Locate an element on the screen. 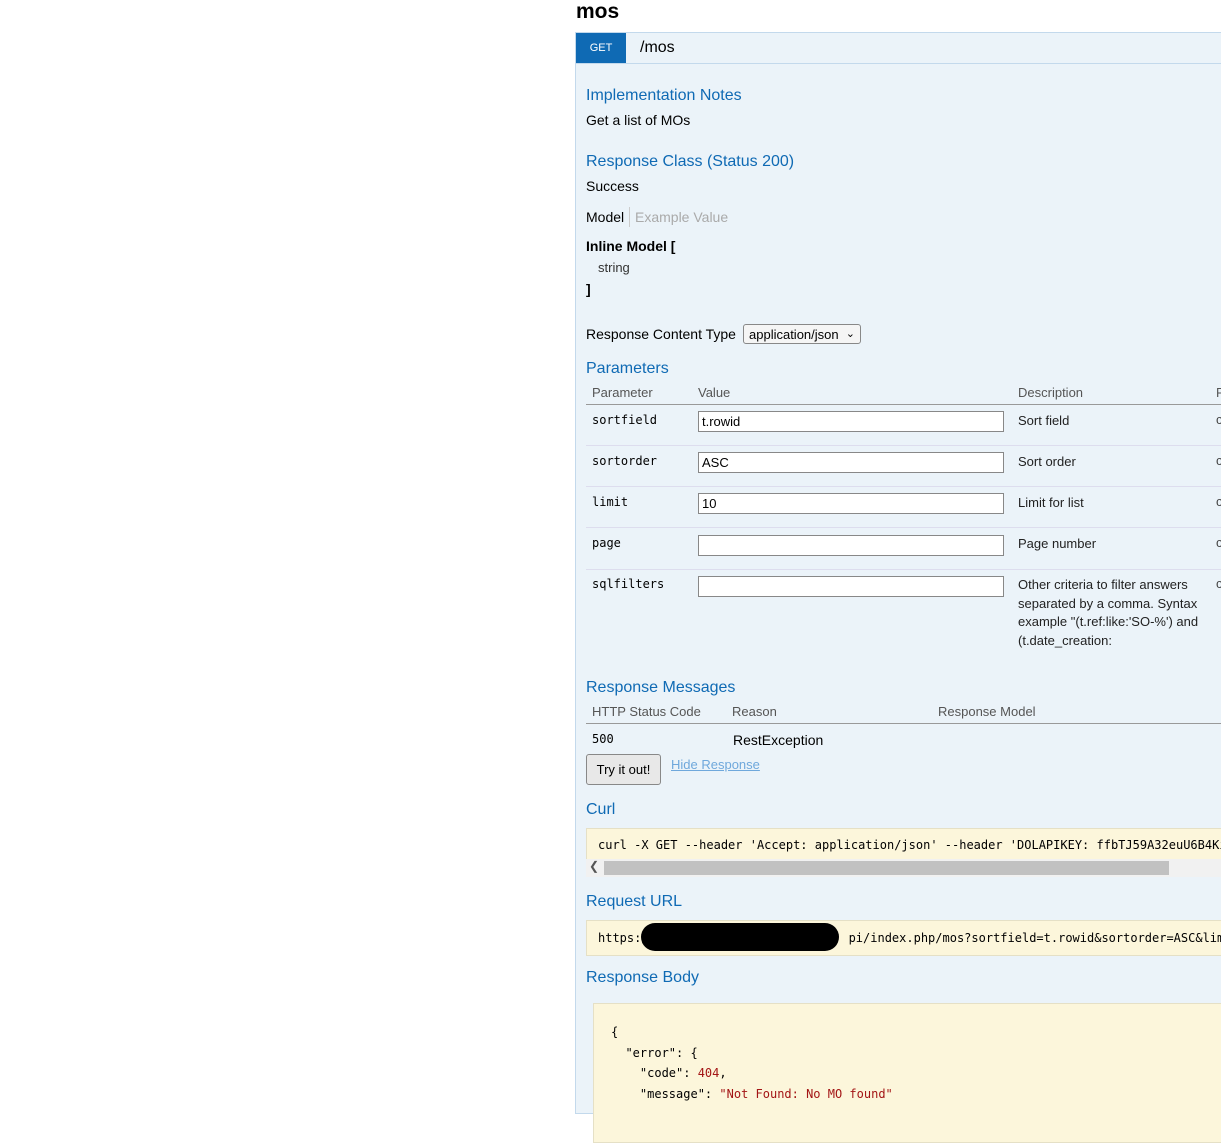 The height and width of the screenshot is (1143, 1221). operation-heading: GET /mos is located at coordinates (898, 48).